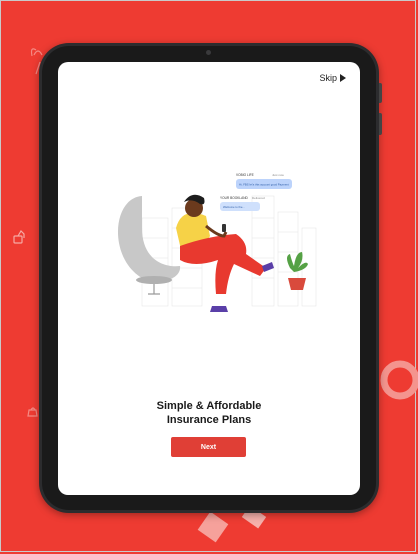  I want to click on headline-line-2: Insurance Plans, so click(209, 420).